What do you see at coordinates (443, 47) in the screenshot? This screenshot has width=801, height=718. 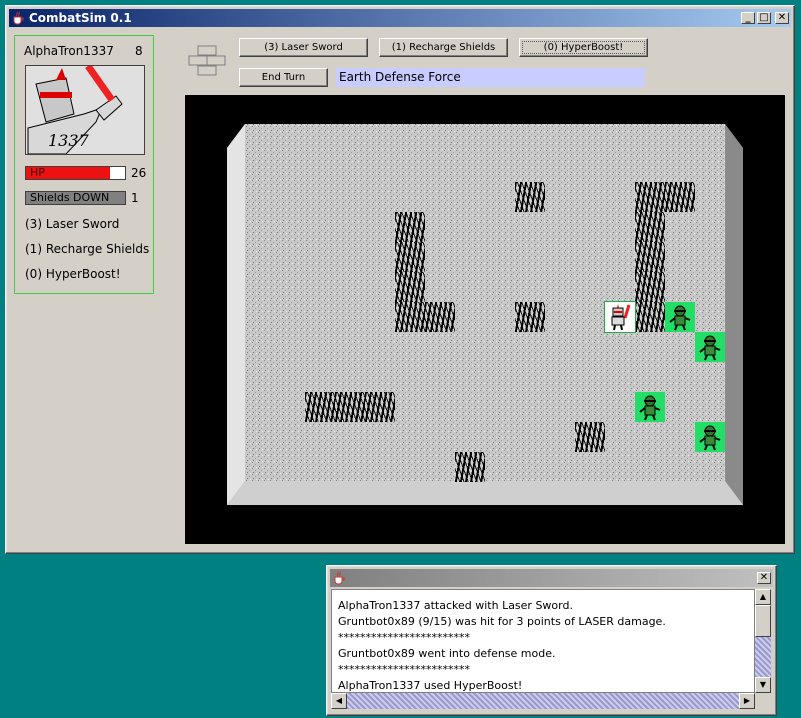 I see `recharge-shields-button: (1) Recharge Shields` at bounding box center [443, 47].